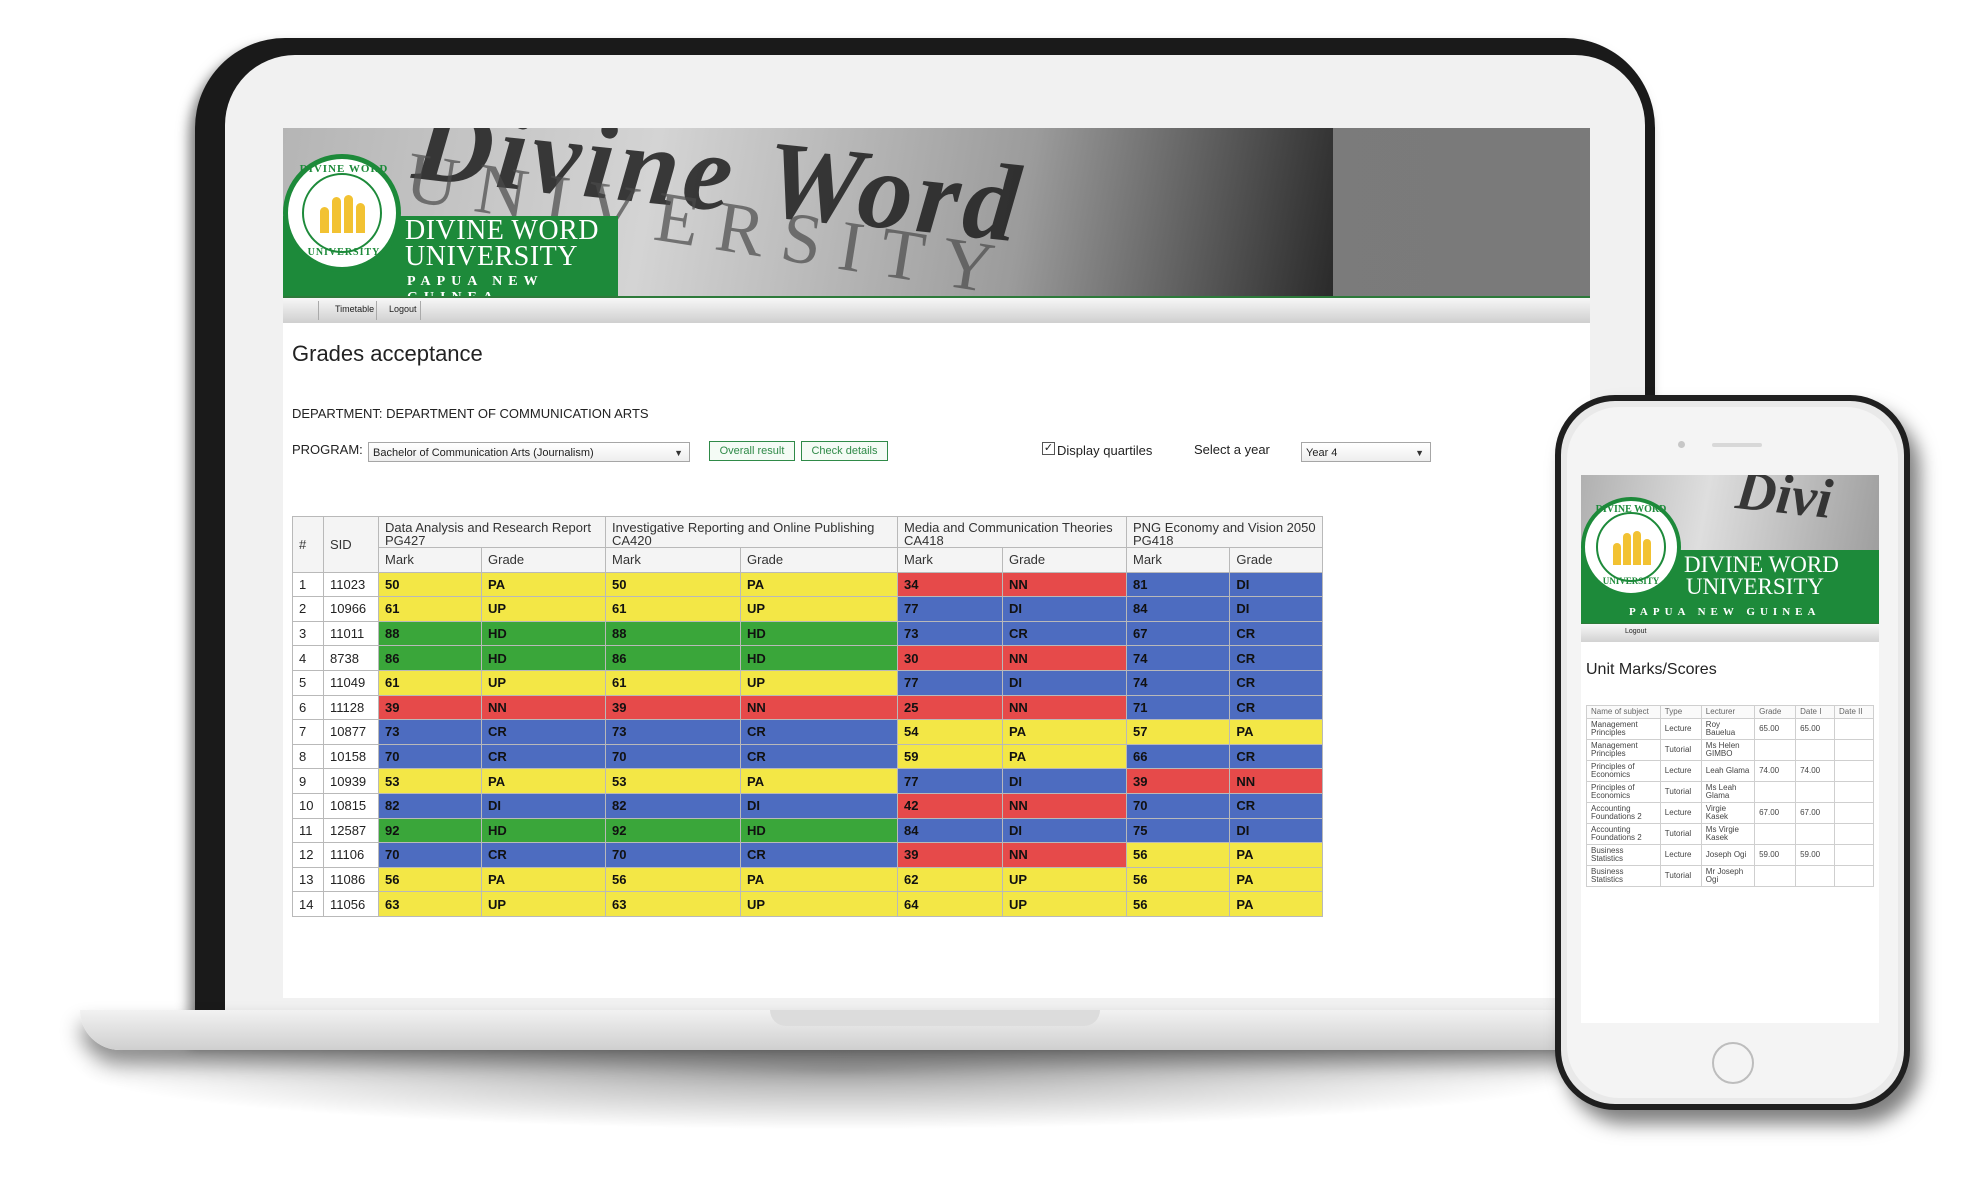 The width and height of the screenshot is (1967, 1179). Describe the element at coordinates (327, 449) in the screenshot. I see `program-label: PROGRAM:` at that location.